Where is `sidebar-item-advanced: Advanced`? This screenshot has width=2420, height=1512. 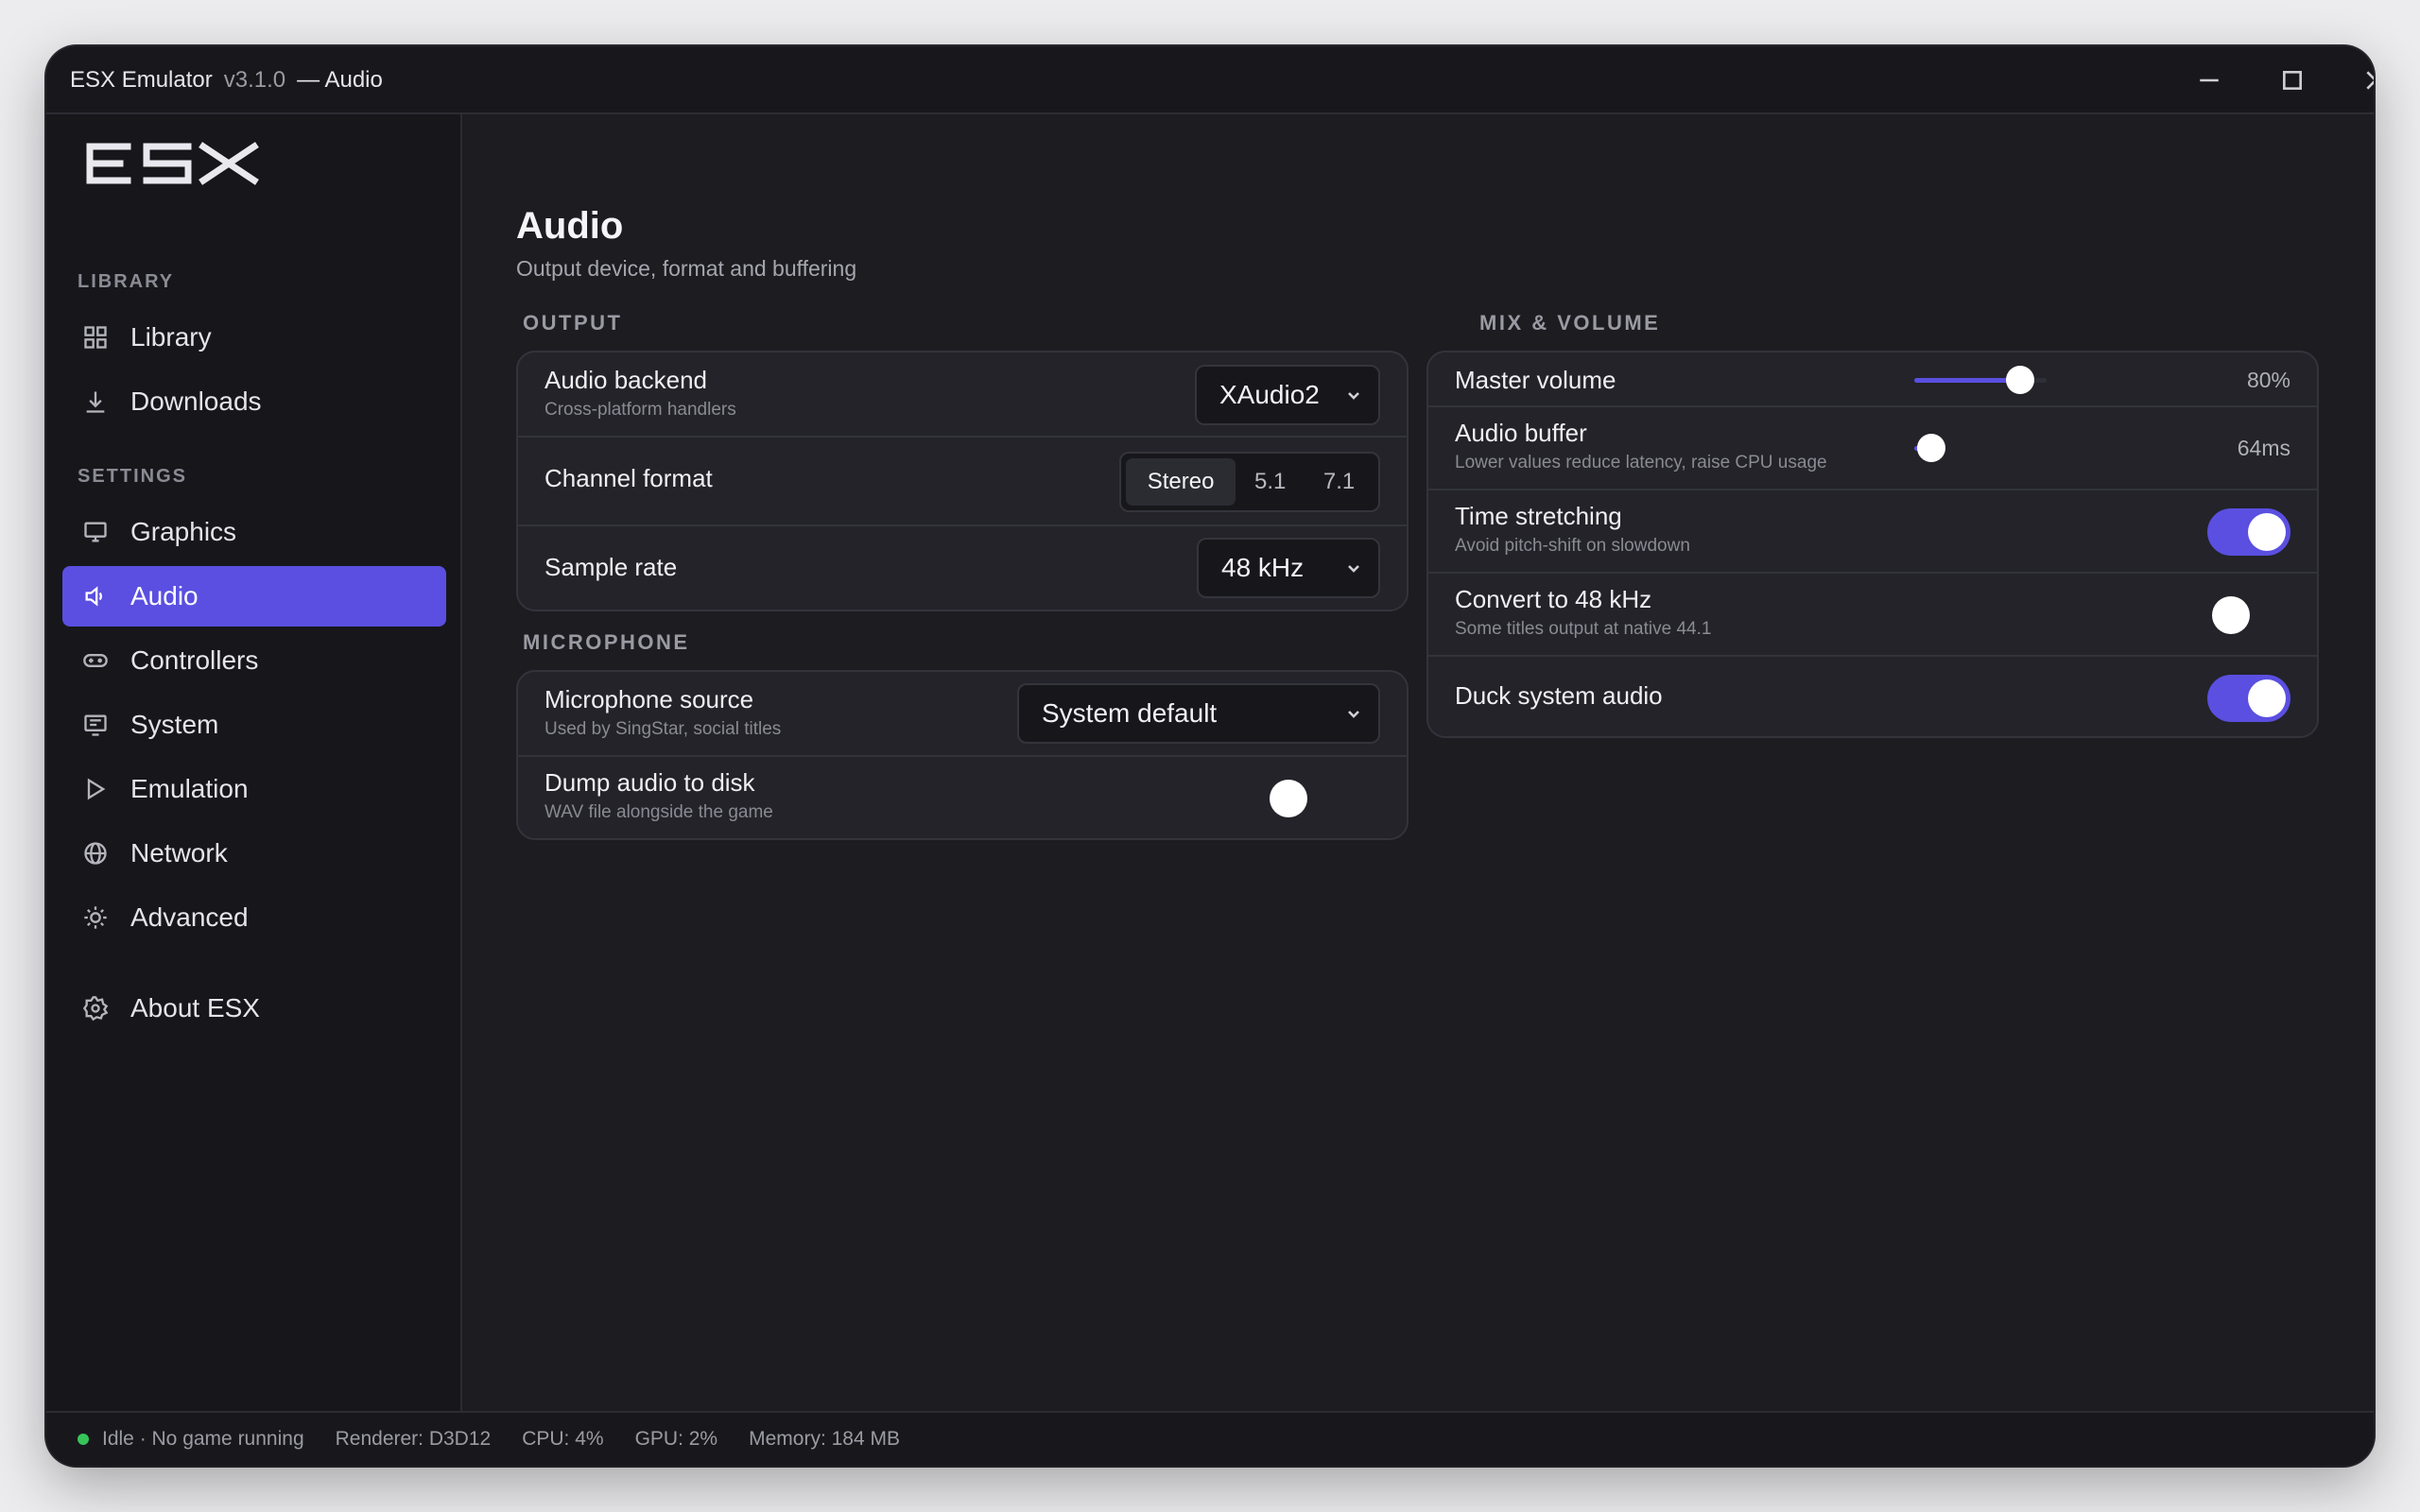 sidebar-item-advanced: Advanced is located at coordinates (254, 917).